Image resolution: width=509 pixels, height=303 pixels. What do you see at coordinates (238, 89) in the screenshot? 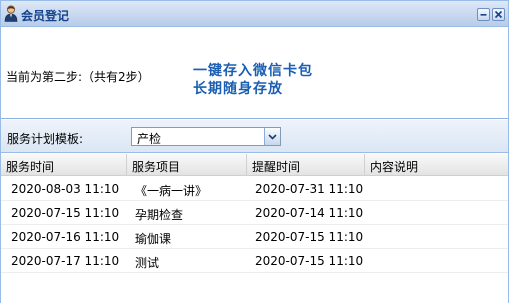
I see `wechat-slogan-line2: 长期随身存放` at bounding box center [238, 89].